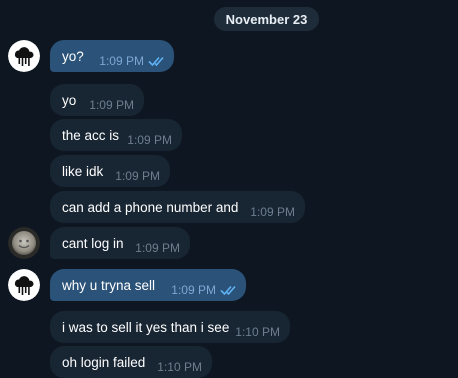 This screenshot has height=378, width=458. I want to click on date-label: November 23, so click(266, 19).